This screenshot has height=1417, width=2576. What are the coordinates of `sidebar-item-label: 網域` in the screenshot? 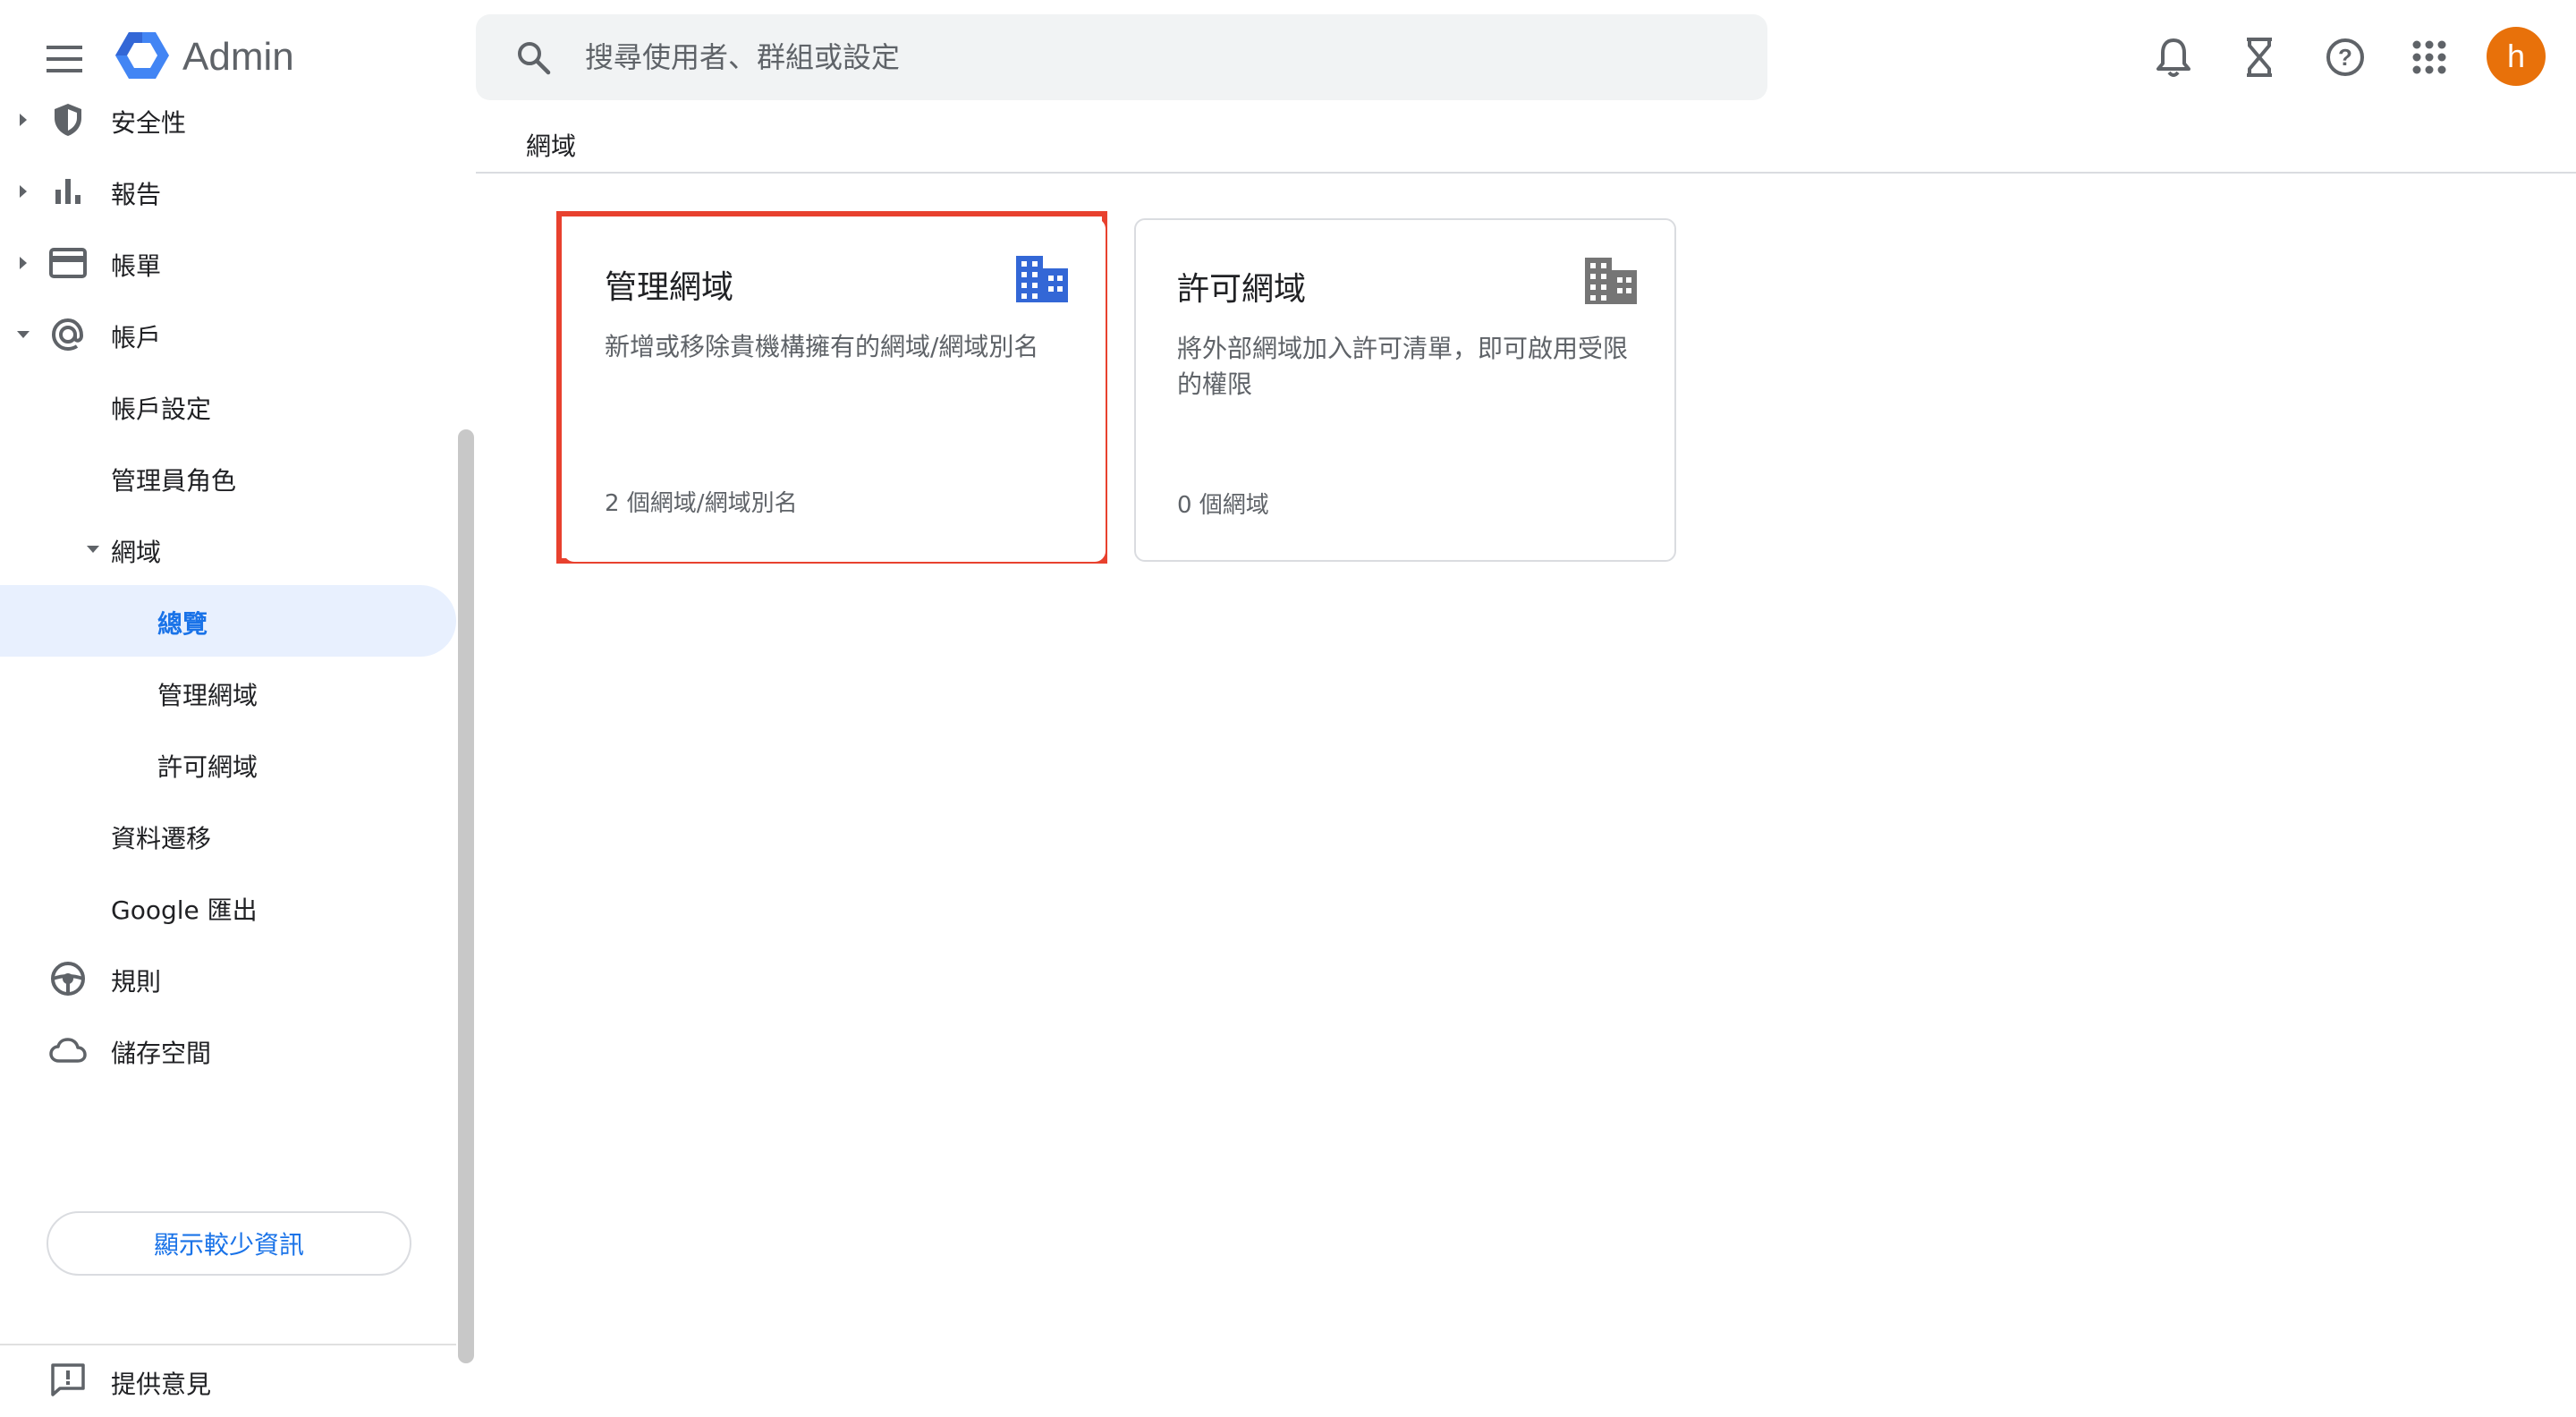 It's located at (136, 552).